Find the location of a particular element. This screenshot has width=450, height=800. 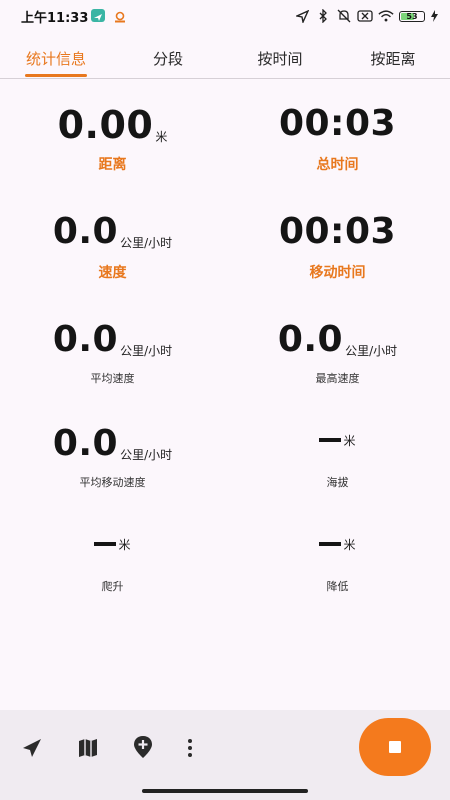

telegram-notification-icon is located at coordinates (98, 15).